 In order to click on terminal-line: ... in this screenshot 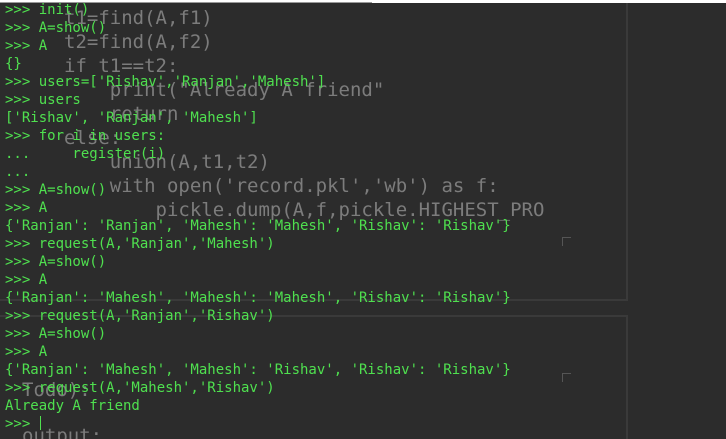, I will do `click(18, 172)`.